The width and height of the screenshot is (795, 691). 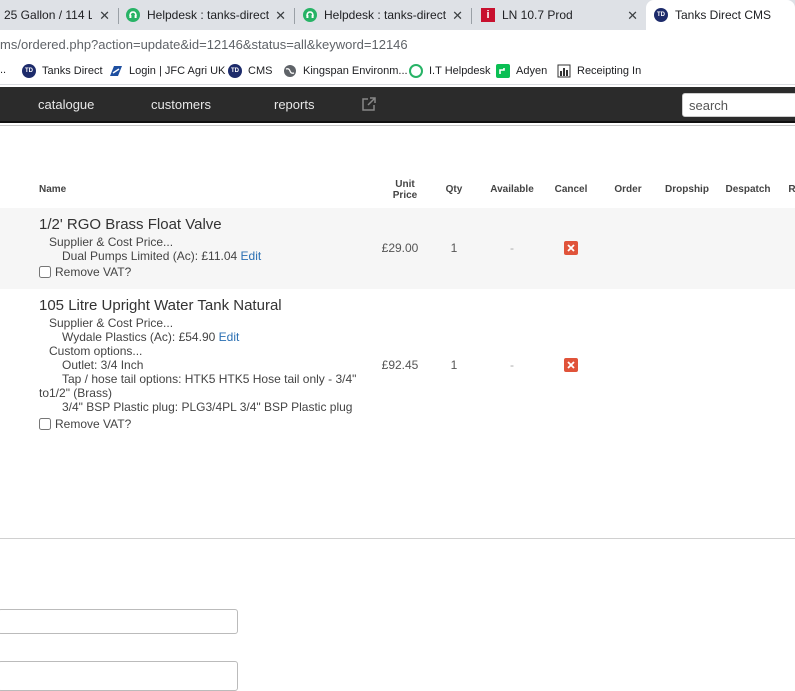 What do you see at coordinates (103, 365) in the screenshot?
I see `option-outlet: Outlet: 3/4 Inch` at bounding box center [103, 365].